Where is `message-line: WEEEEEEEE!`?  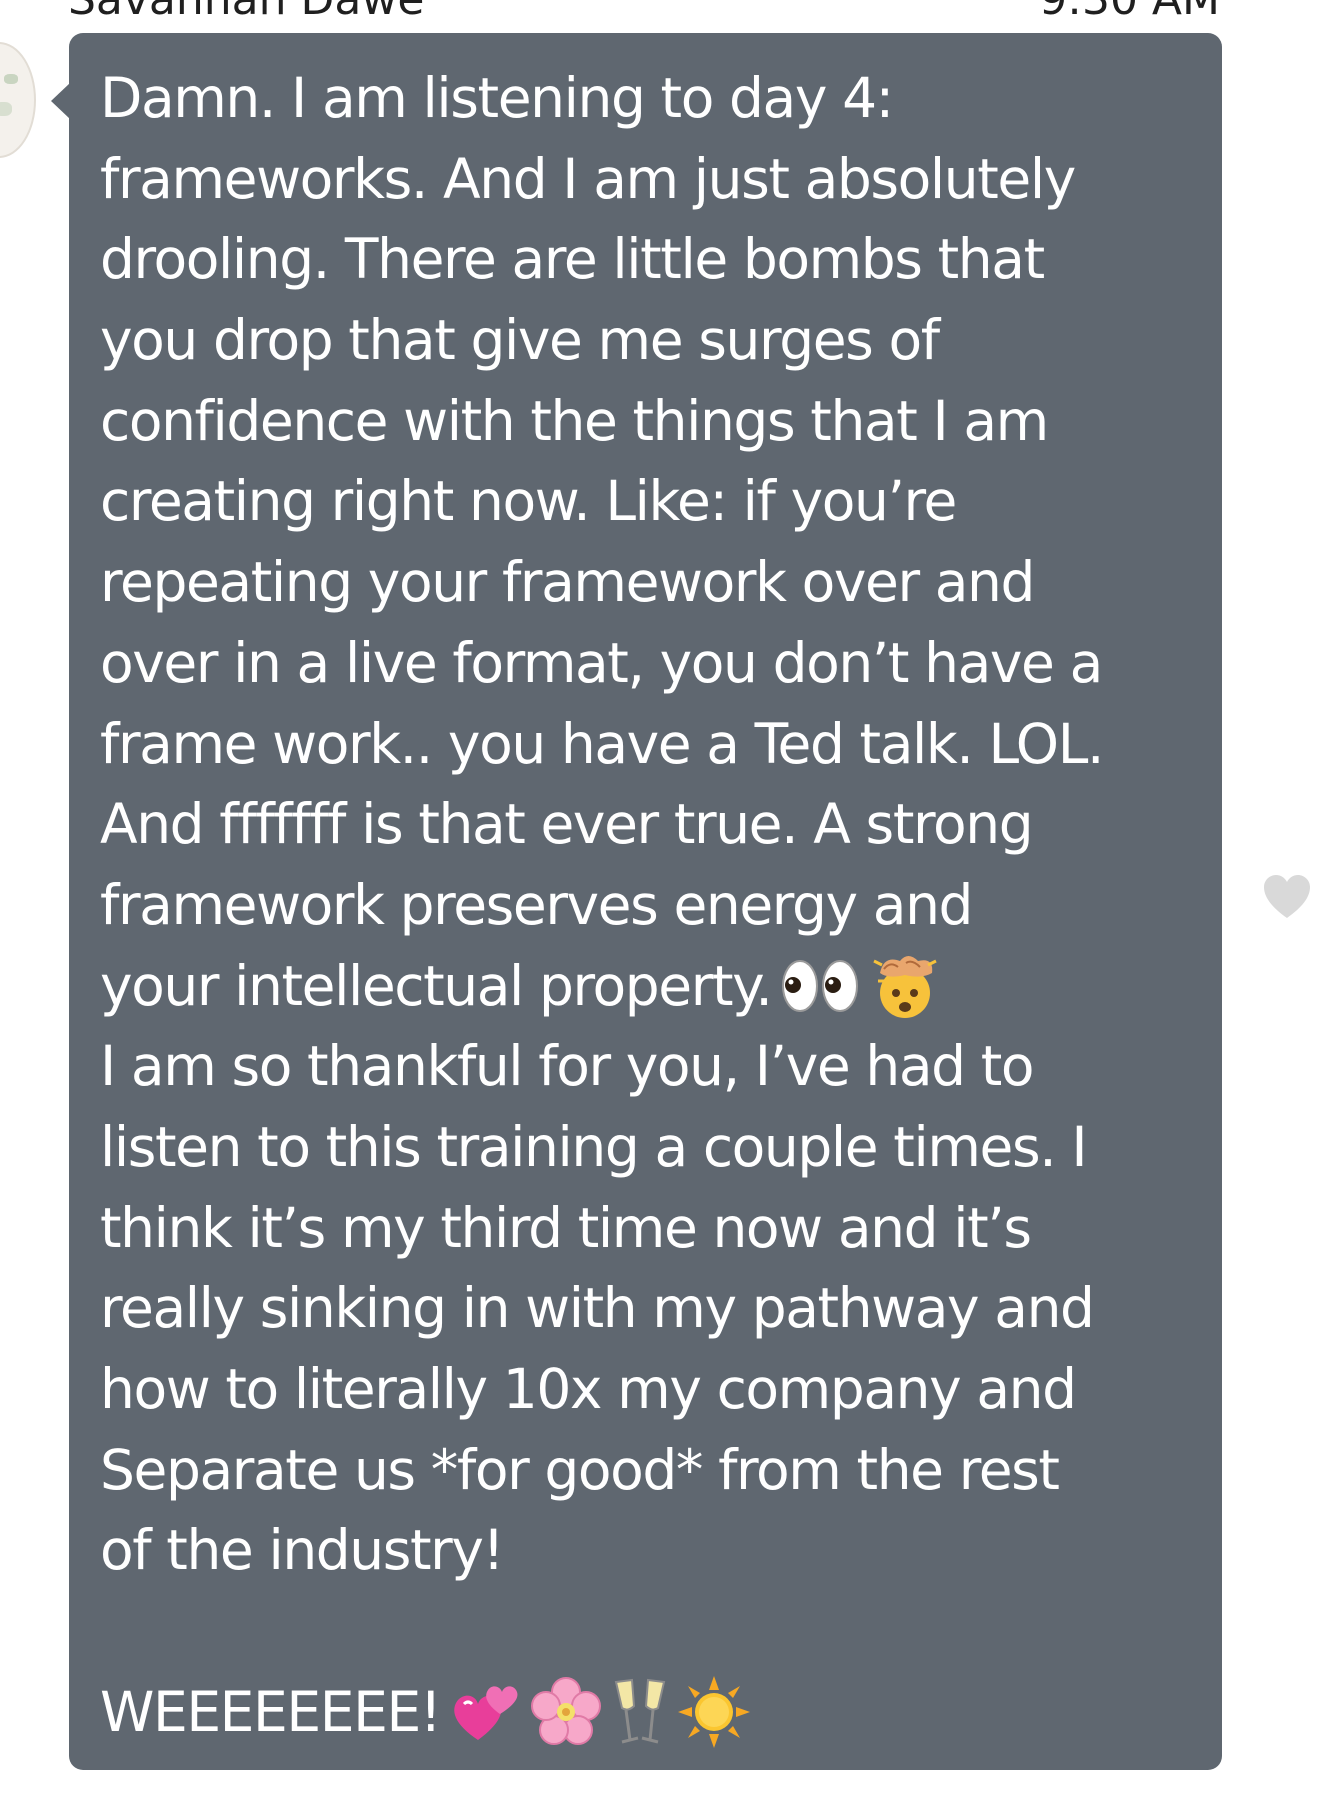 message-line: WEEEEEEEE! is located at coordinates (655, 1712).